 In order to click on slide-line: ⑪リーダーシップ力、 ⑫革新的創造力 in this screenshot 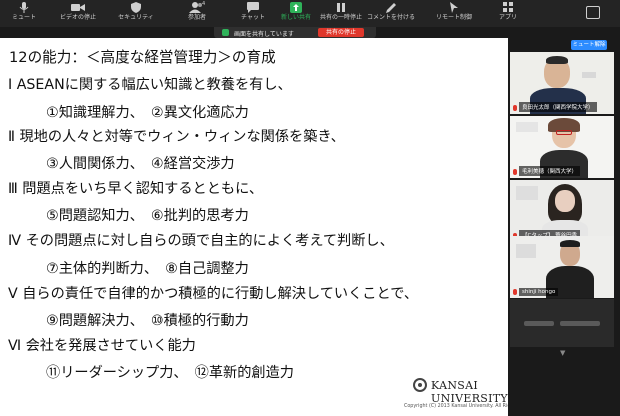, I will do `click(170, 373)`.